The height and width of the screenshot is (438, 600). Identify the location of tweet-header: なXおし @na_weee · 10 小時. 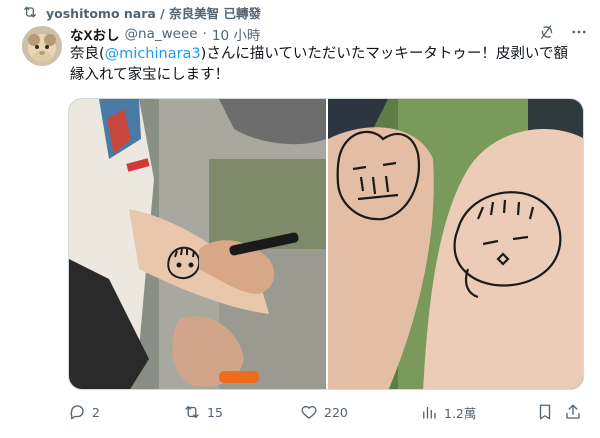
(165, 34).